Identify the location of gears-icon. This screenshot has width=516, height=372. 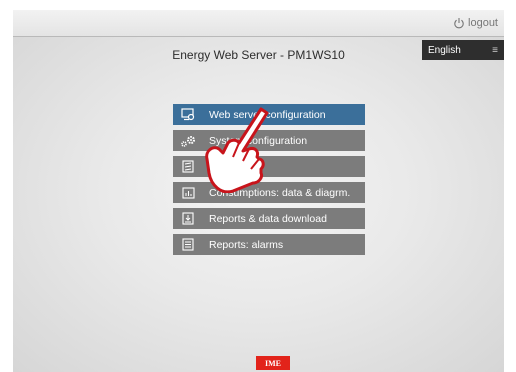
(188, 140).